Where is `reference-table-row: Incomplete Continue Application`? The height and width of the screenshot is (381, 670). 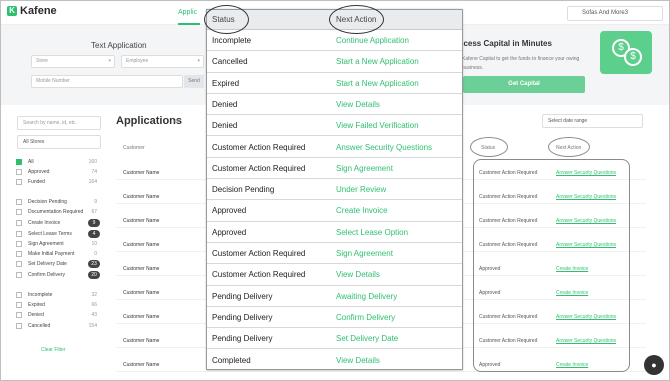
reference-table-row: Incomplete Continue Application is located at coordinates (334, 41).